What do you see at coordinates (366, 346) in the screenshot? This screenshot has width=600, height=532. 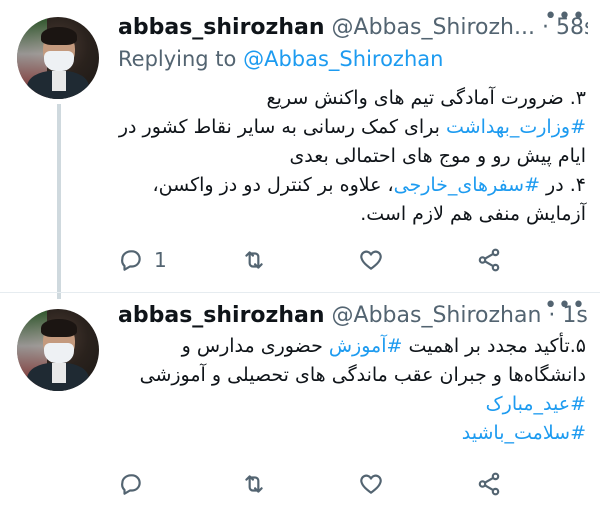 I see `hashtag-link: #آموزش` at bounding box center [366, 346].